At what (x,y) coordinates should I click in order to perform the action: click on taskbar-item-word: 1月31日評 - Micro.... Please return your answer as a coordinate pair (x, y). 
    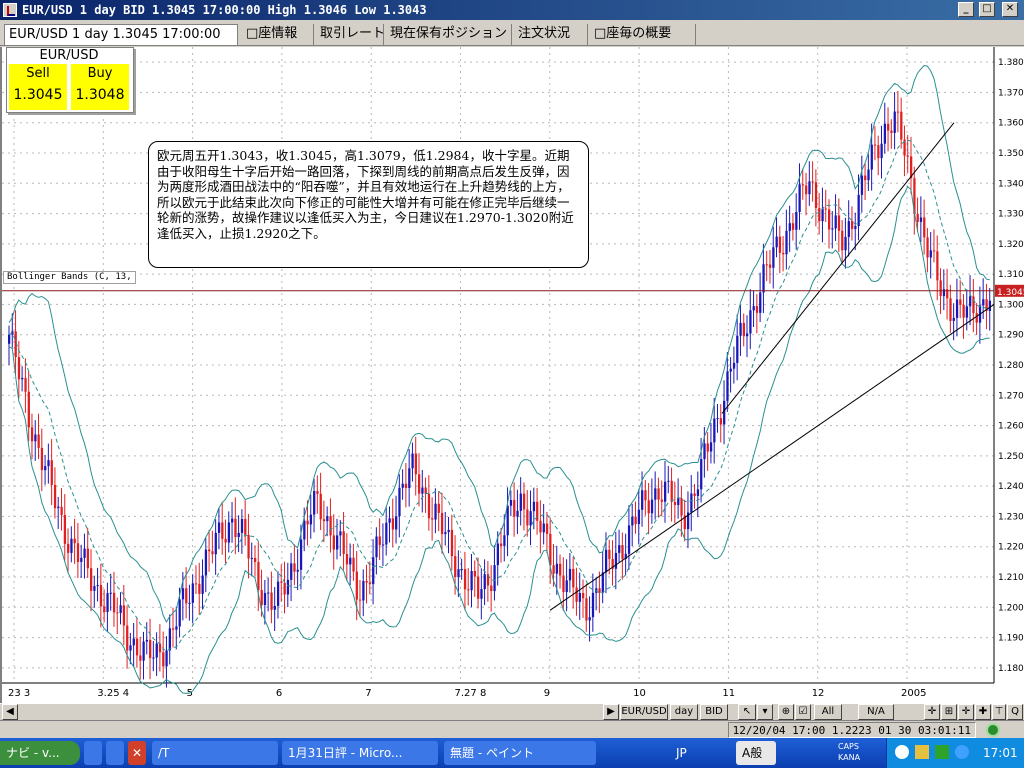
    Looking at the image, I should click on (360, 753).